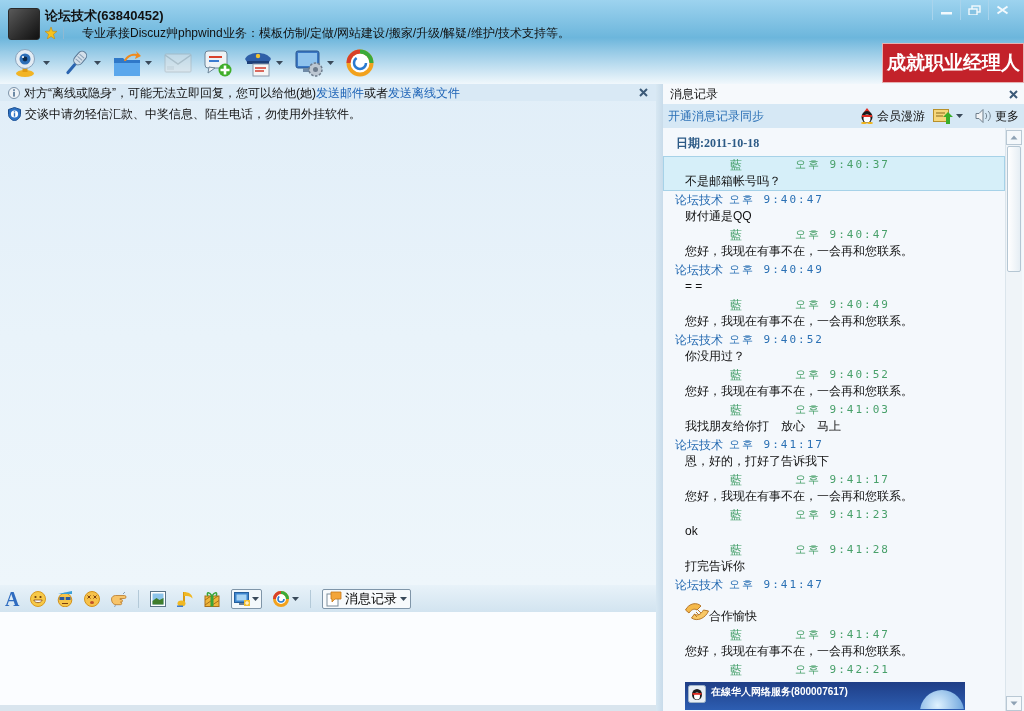 The image size is (1024, 711). I want to click on message-entry: 藍 오후 9:40:52 您好，我现在有事不在，一会再和您联系。, so click(834, 383).